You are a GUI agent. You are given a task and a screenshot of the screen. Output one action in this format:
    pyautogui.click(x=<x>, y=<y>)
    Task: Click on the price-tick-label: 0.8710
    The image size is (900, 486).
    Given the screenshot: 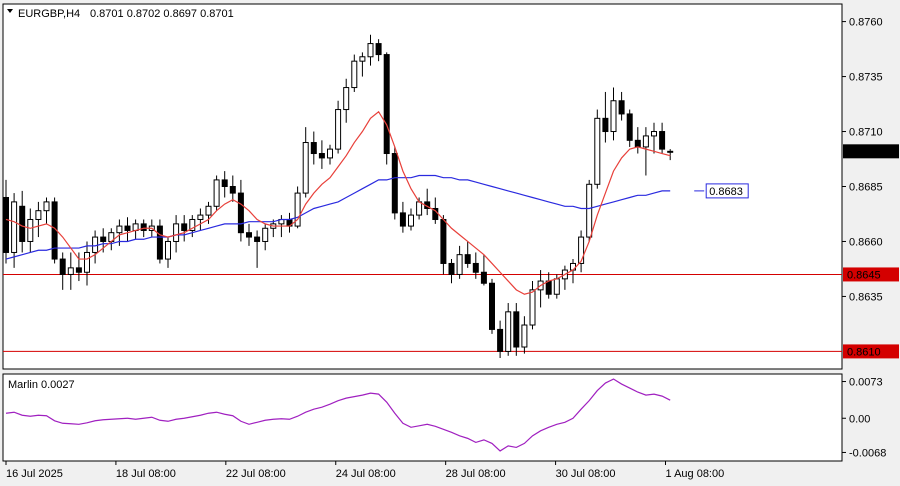 What is the action you would take?
    pyautogui.click(x=866, y=133)
    